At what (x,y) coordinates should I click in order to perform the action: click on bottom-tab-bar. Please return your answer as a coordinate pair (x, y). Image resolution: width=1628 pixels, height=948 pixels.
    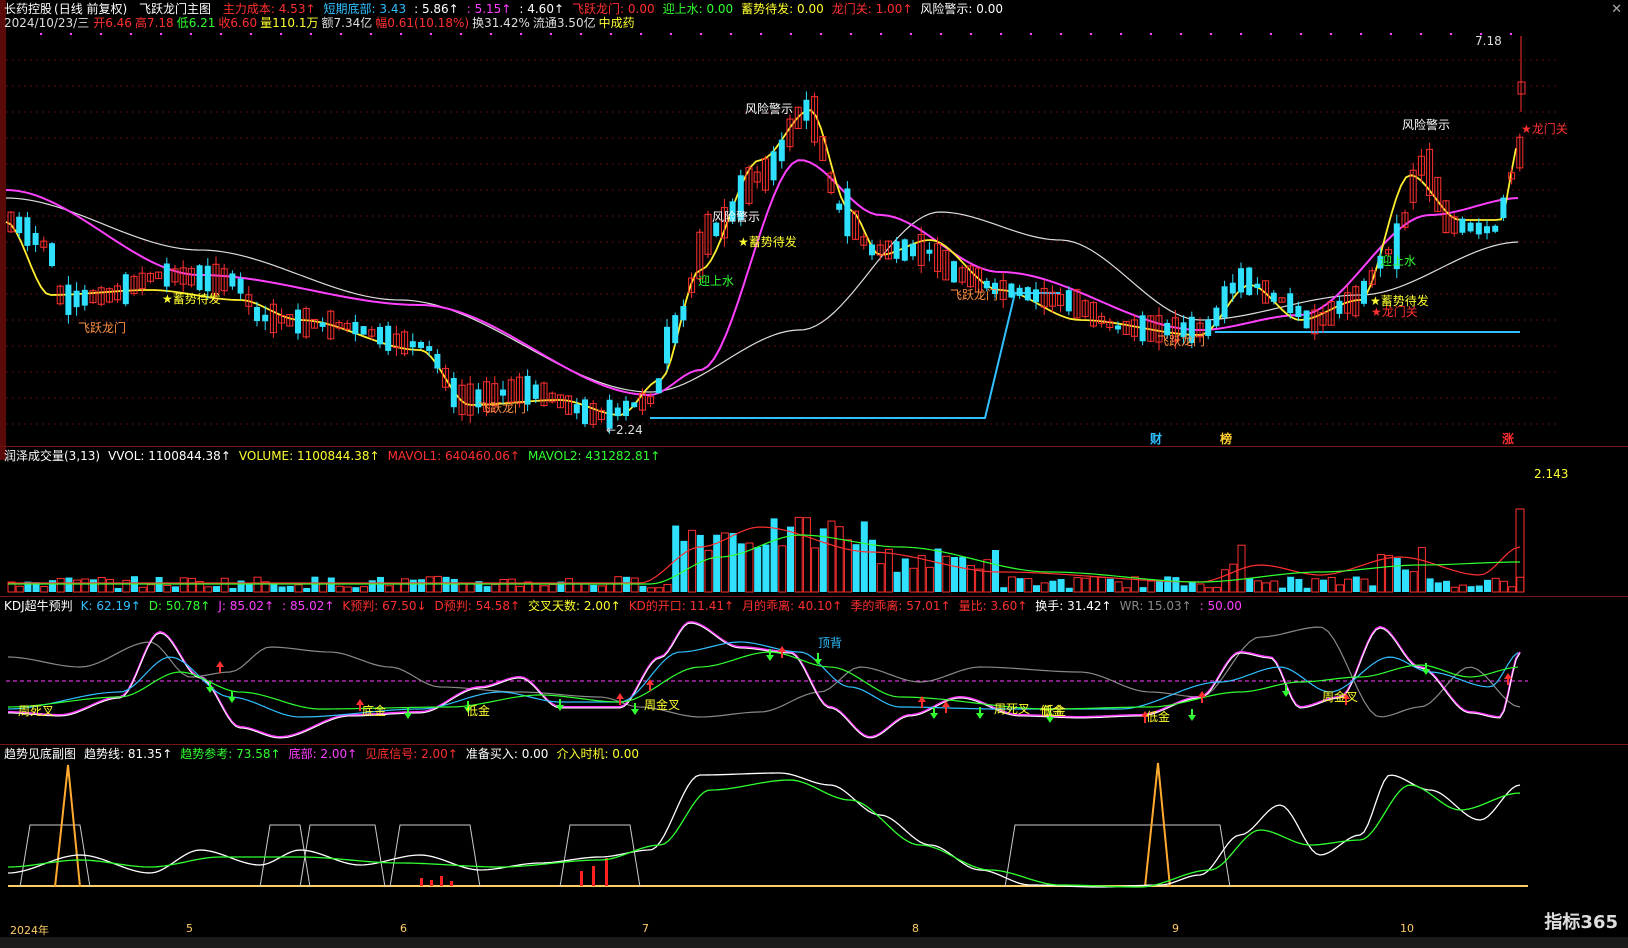
    Looking at the image, I should click on (814, 942).